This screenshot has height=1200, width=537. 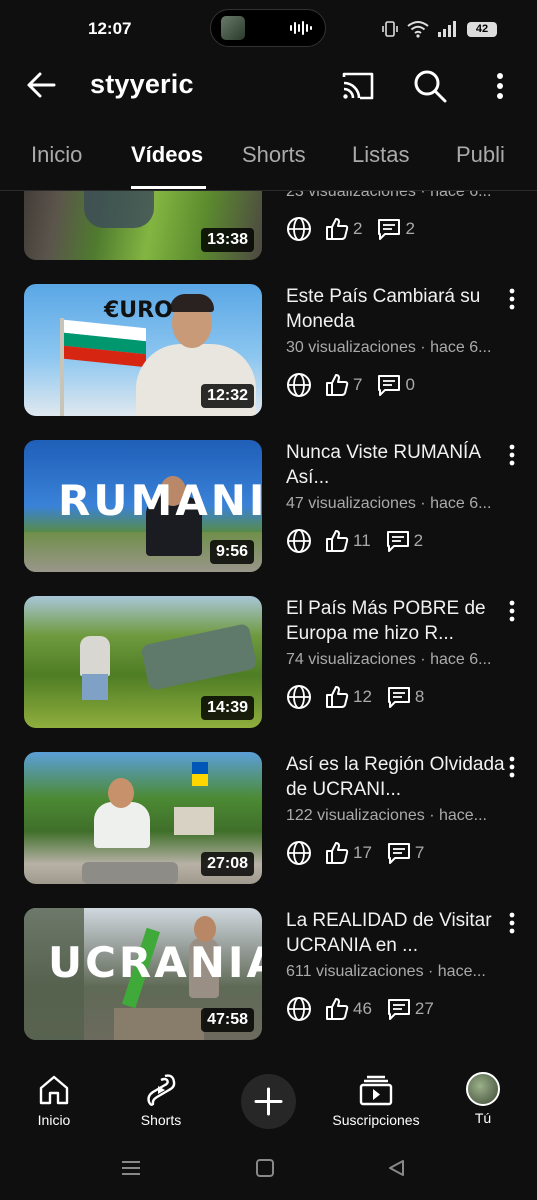 I want to click on like-count: 7, so click(x=358, y=384).